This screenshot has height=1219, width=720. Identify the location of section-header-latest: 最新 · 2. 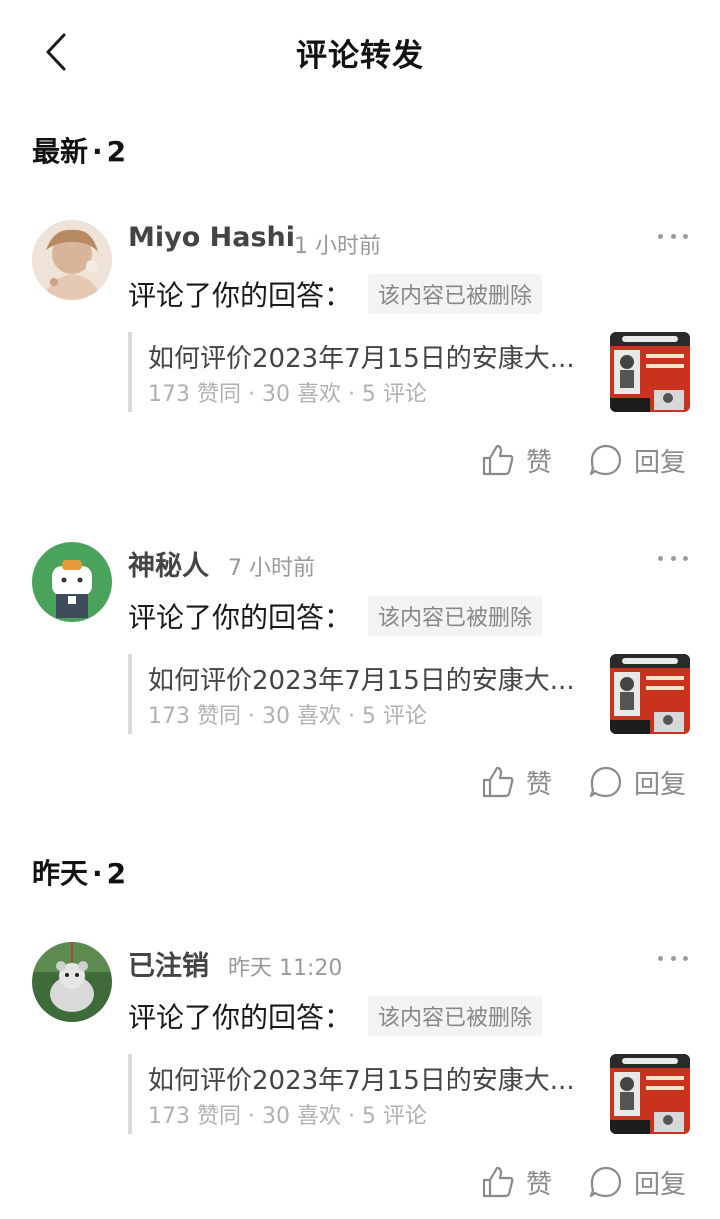
(79, 150).